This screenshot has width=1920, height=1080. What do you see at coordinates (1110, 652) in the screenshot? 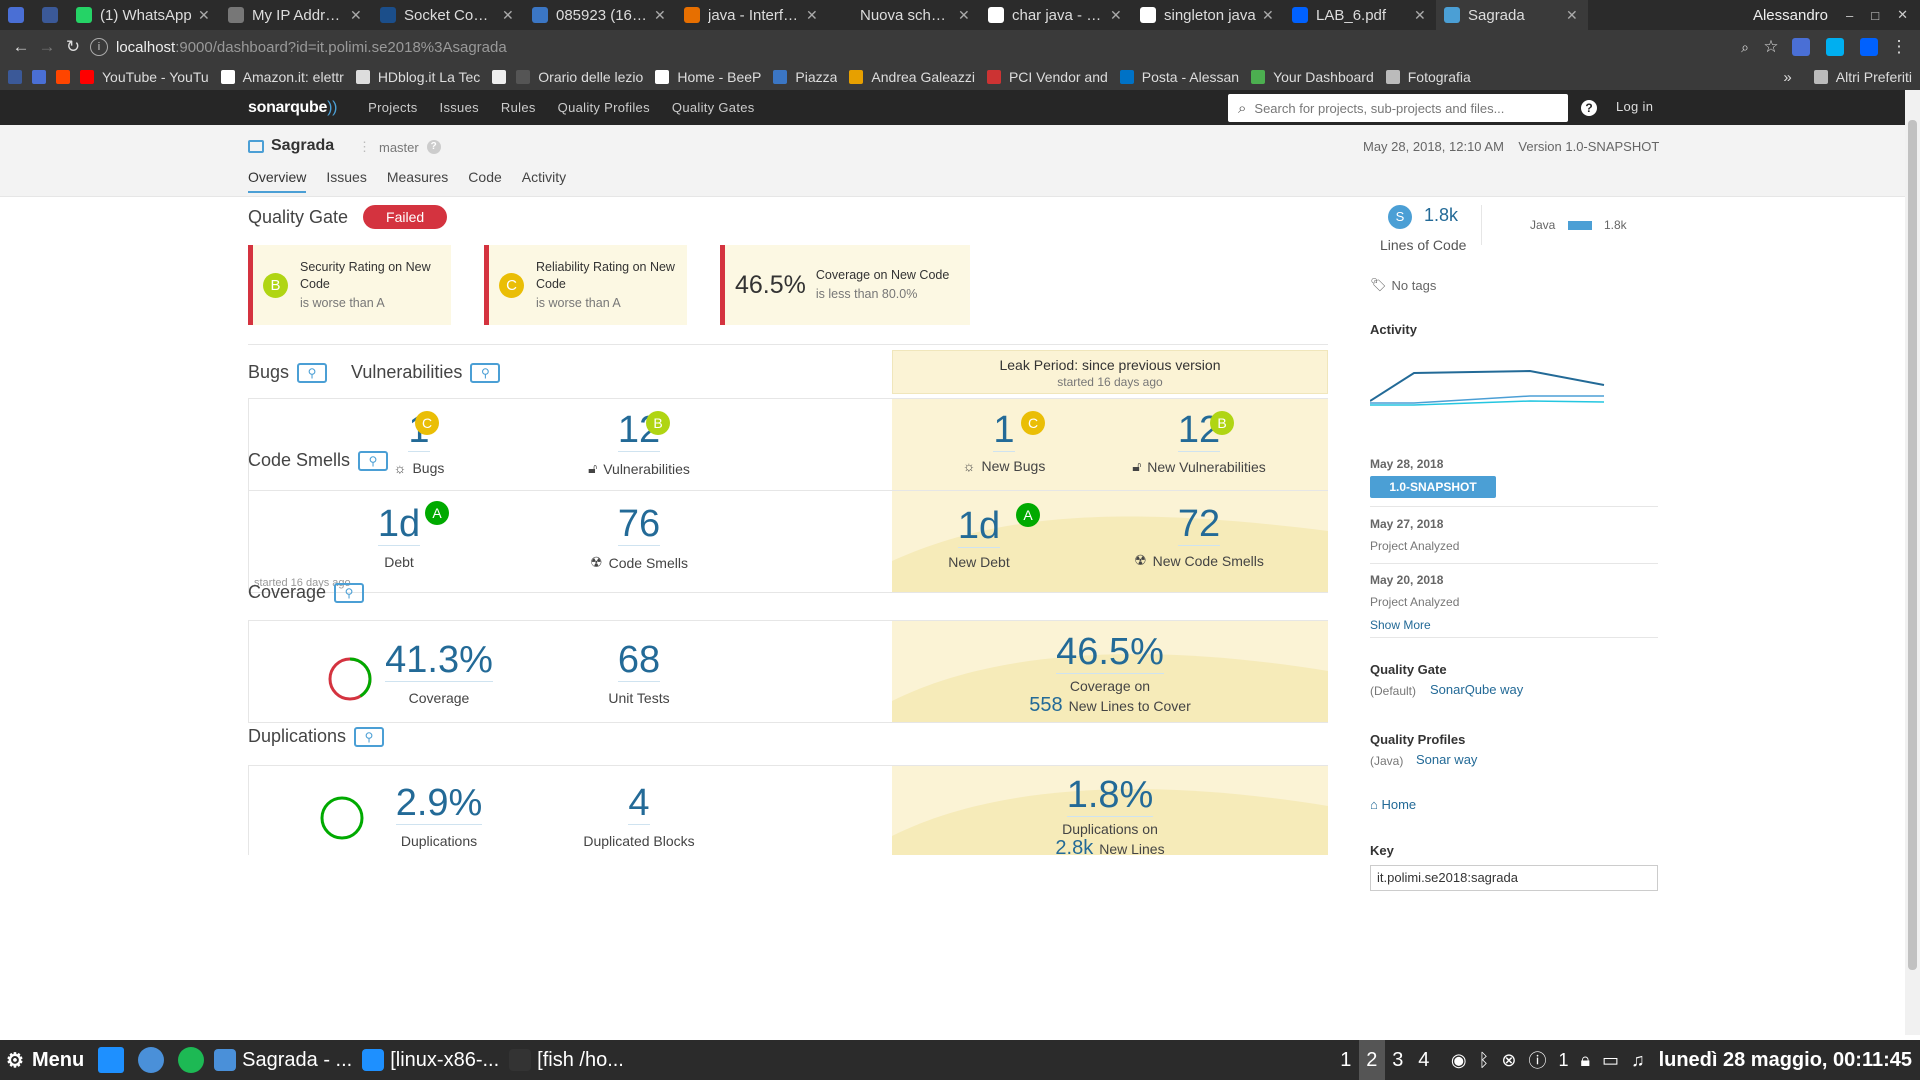
I see `new-coverage-value: 46.5%` at bounding box center [1110, 652].